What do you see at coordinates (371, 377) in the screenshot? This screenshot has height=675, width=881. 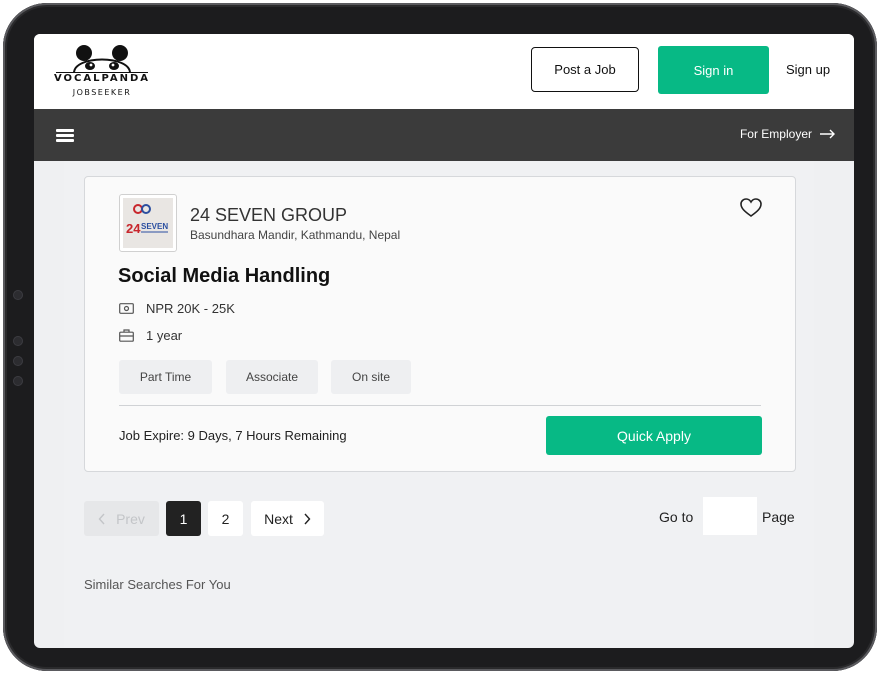 I see `tag-location-type: On site` at bounding box center [371, 377].